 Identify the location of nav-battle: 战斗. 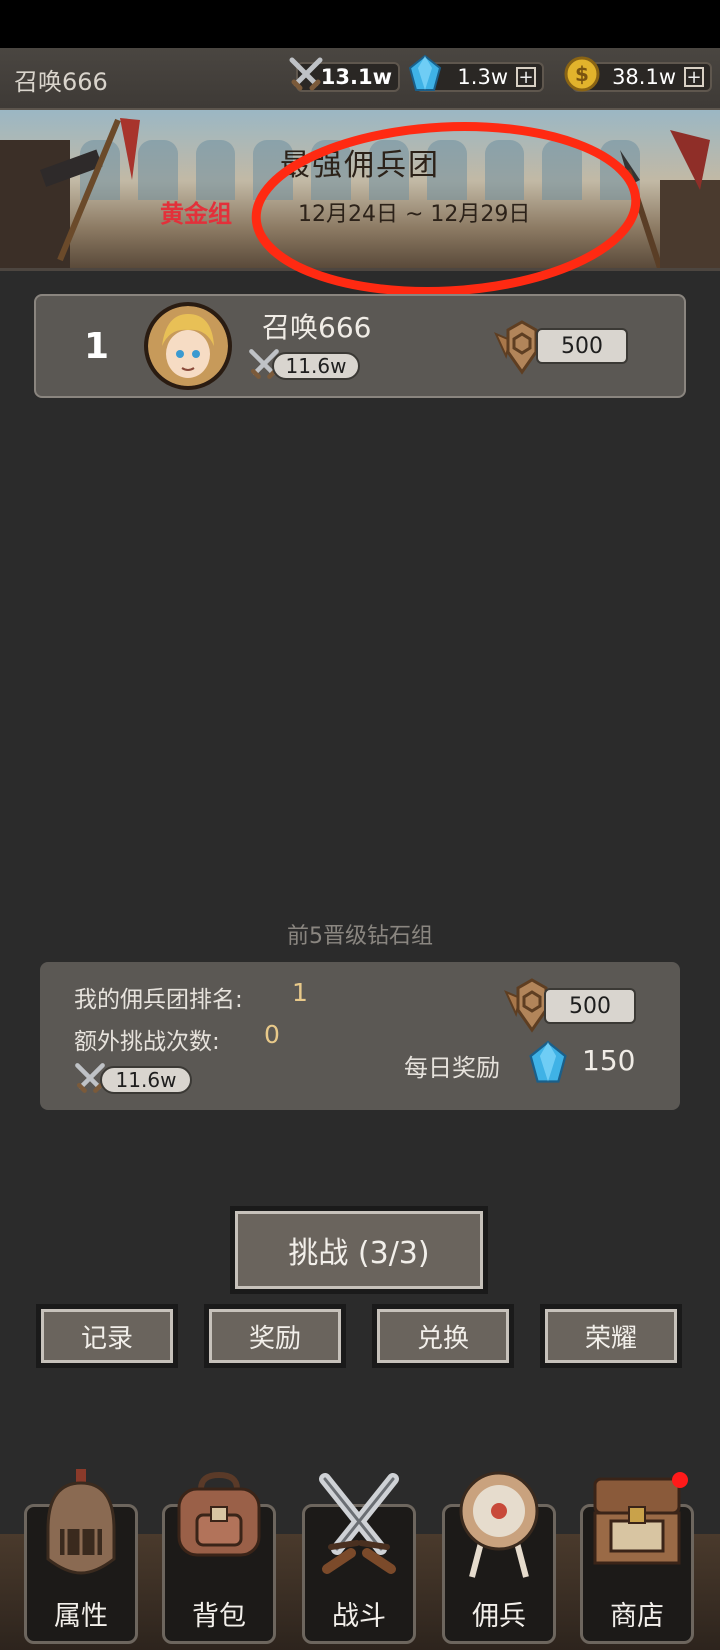
(359, 1558).